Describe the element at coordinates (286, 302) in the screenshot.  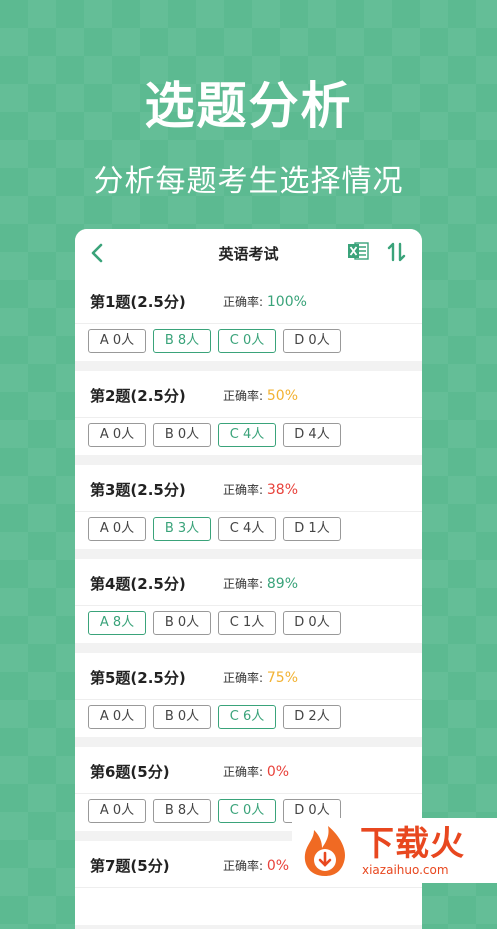
I see `correct-rate-value: 100%` at that location.